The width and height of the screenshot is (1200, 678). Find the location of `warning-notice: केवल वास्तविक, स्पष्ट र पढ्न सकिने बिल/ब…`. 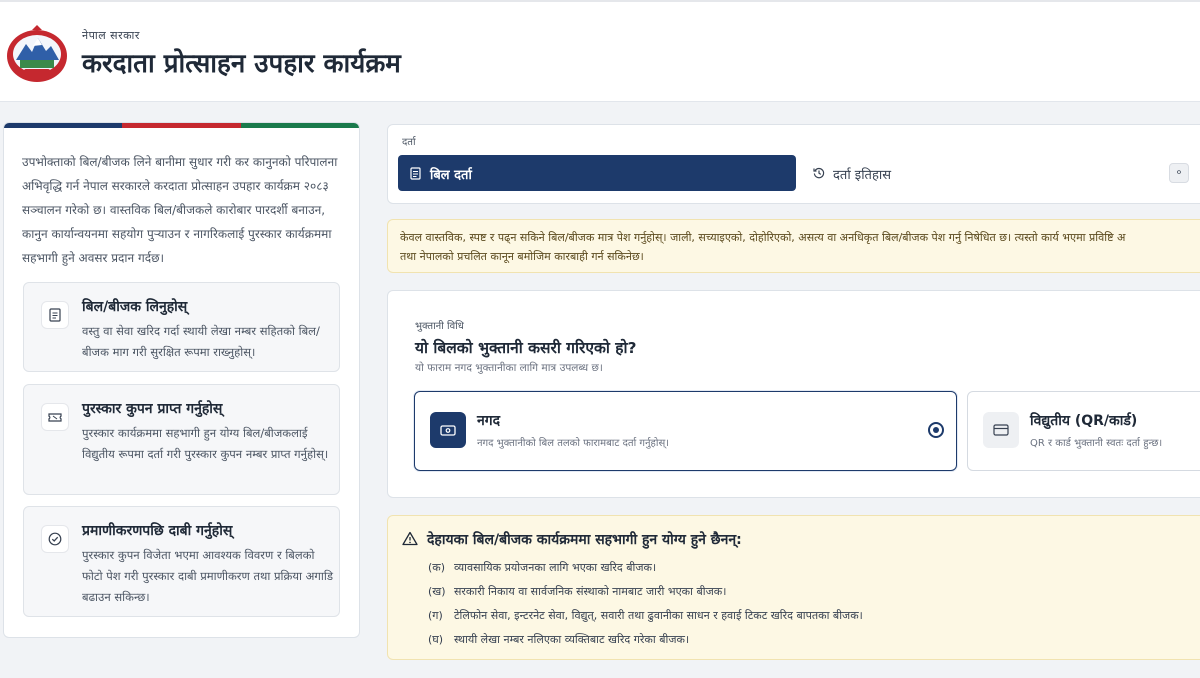

warning-notice: केवल वास्तविक, स्पष्ट र पढ्न सकिने बिल/ब… is located at coordinates (793, 246).